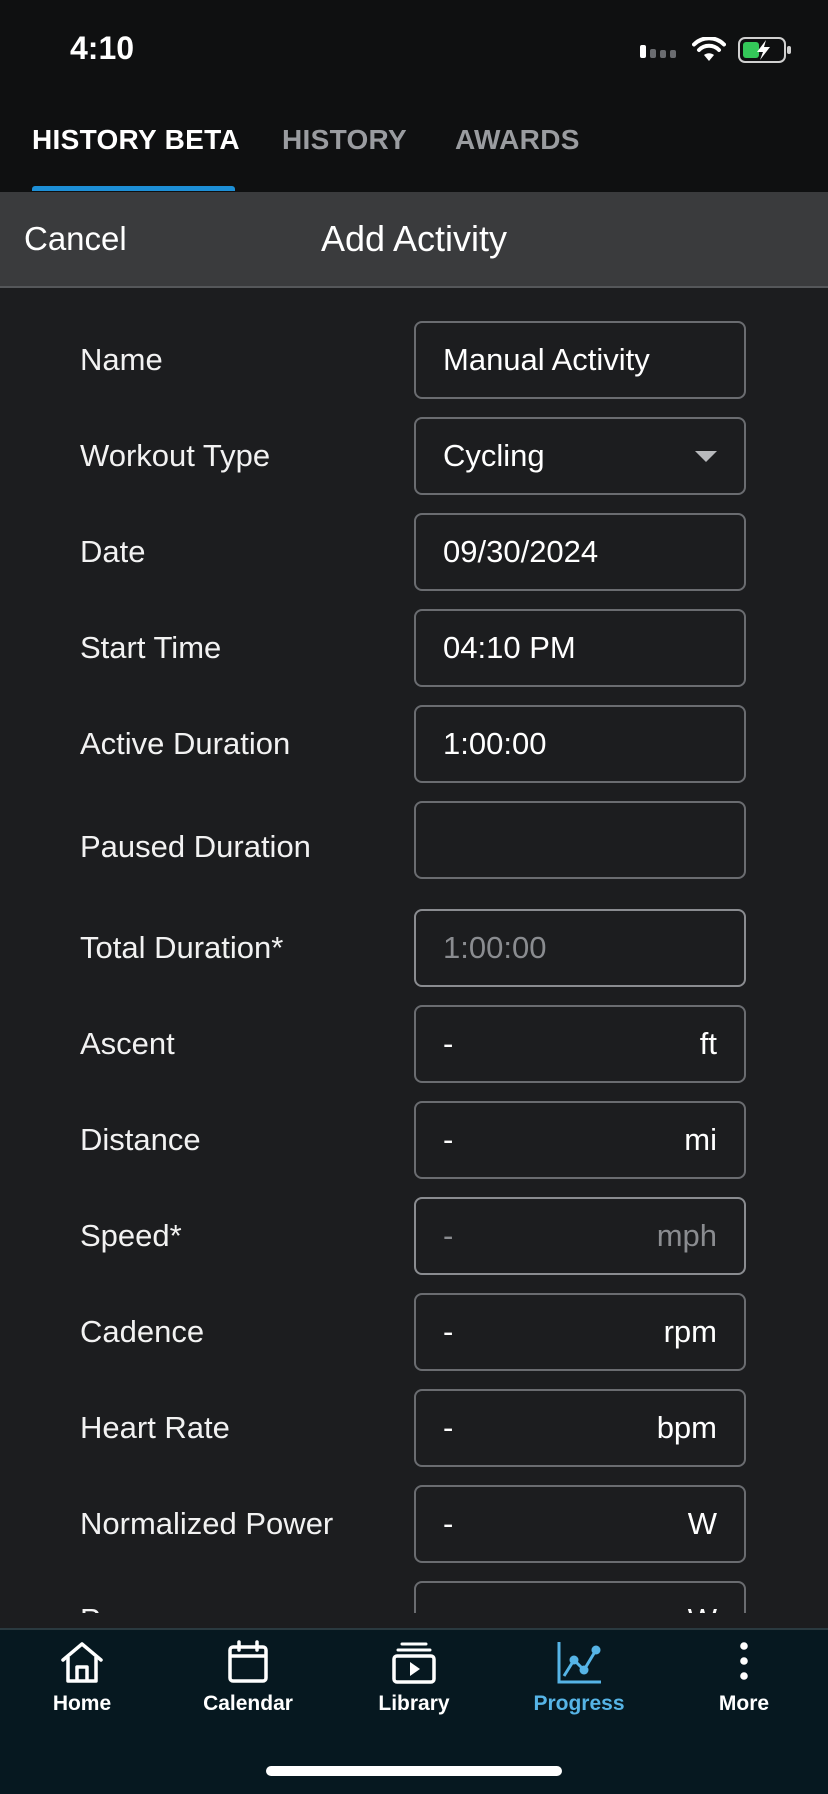 This screenshot has height=1794, width=828. I want to click on normalized-power-label: Normalized Power, so click(207, 1523).